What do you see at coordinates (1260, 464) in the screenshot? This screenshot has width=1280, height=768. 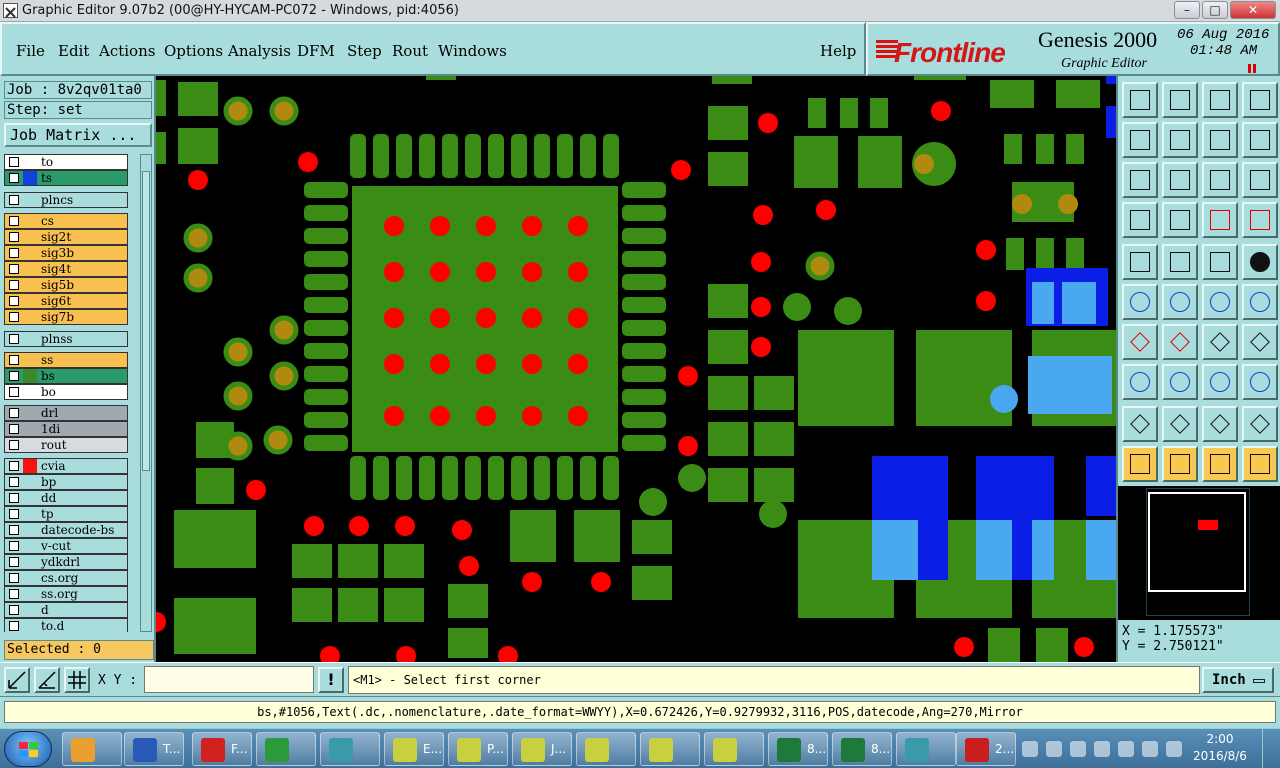 I see `path-select-tool-button` at bounding box center [1260, 464].